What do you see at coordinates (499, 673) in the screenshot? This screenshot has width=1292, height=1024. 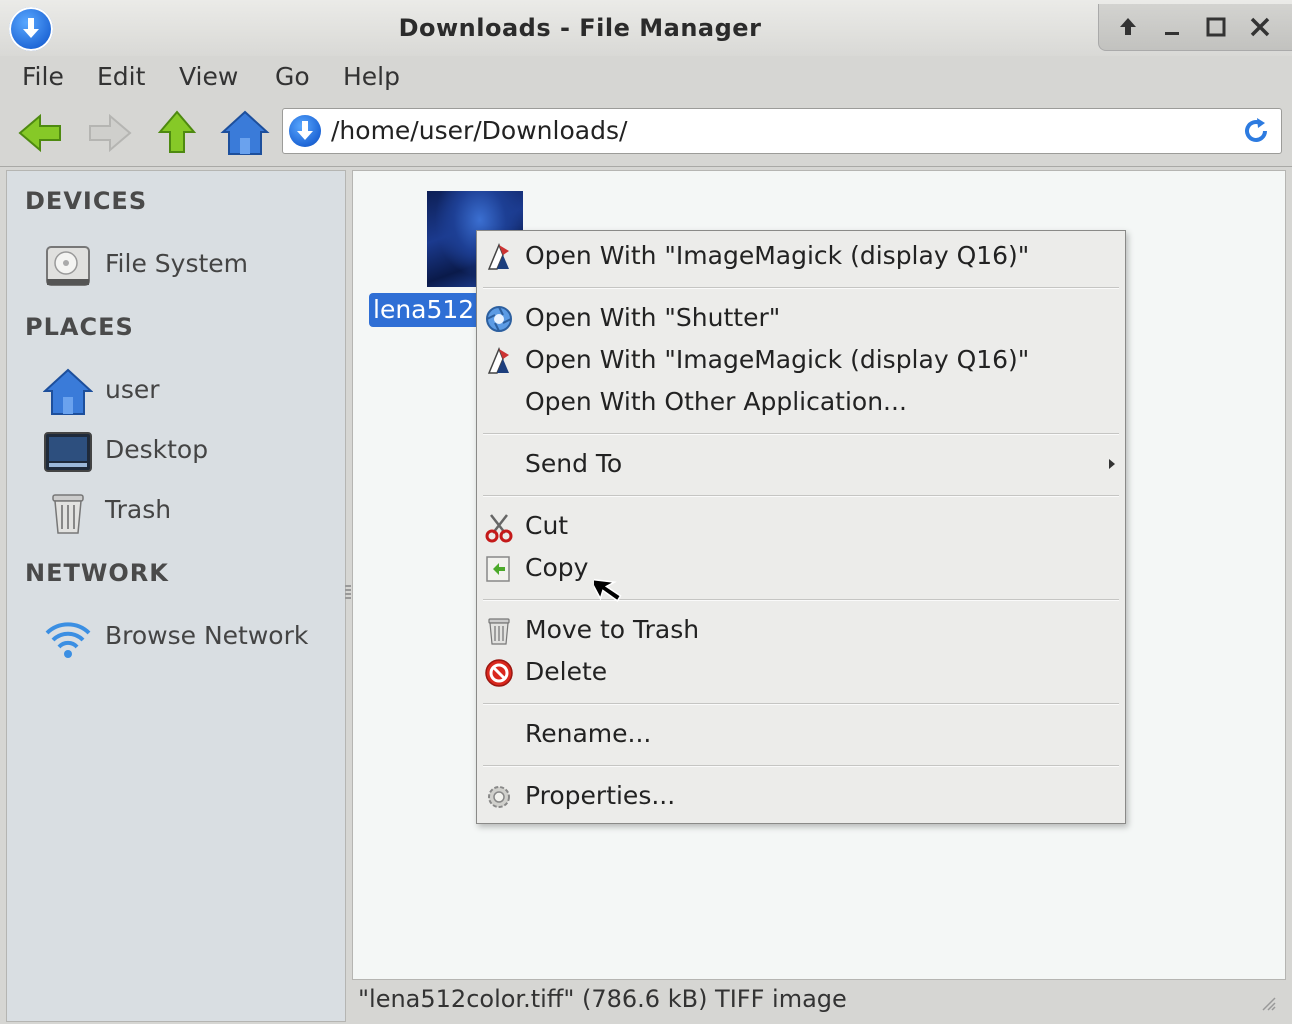 I see `delete-icon` at bounding box center [499, 673].